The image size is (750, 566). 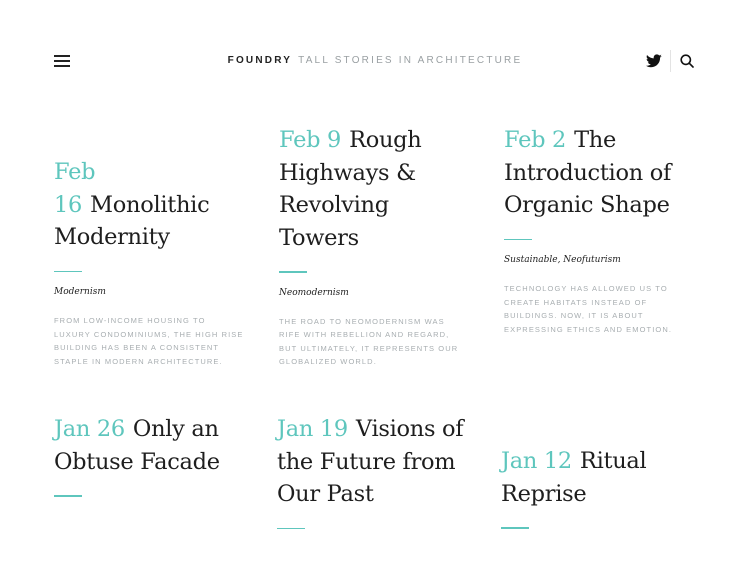 I want to click on post-card: Jan 26 Only an Obtuse Facade, so click(x=151, y=455).